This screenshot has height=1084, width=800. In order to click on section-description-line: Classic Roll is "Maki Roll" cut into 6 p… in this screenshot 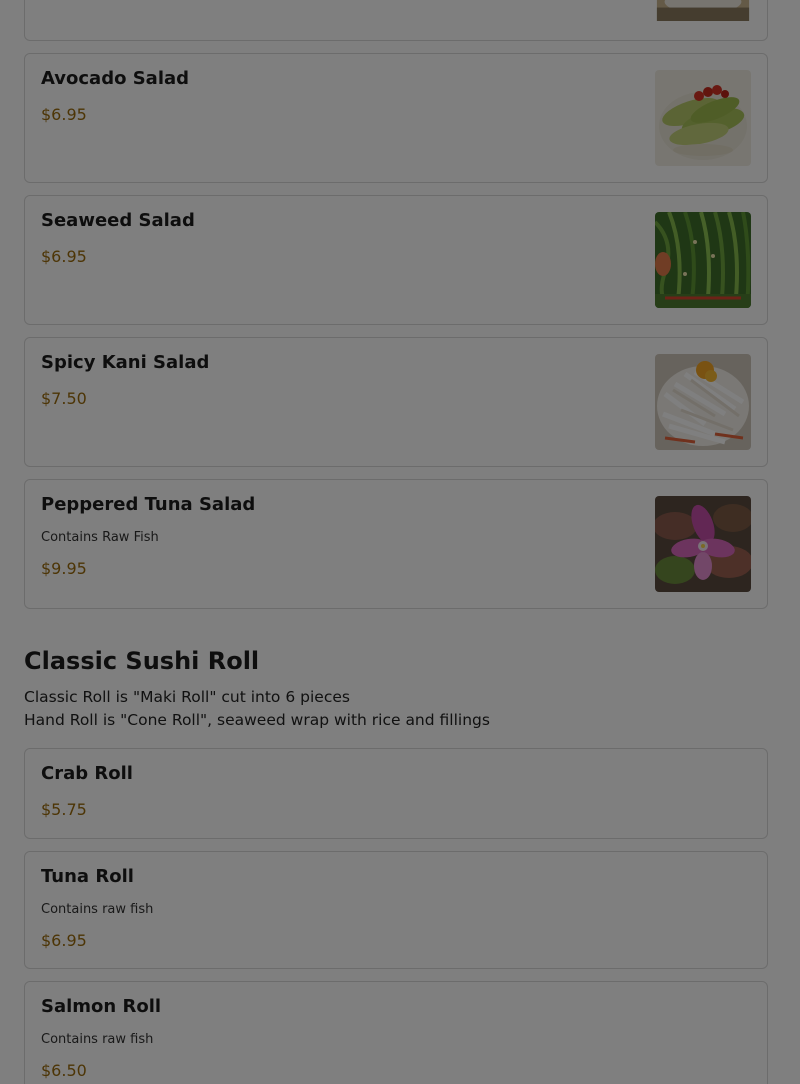, I will do `click(187, 697)`.